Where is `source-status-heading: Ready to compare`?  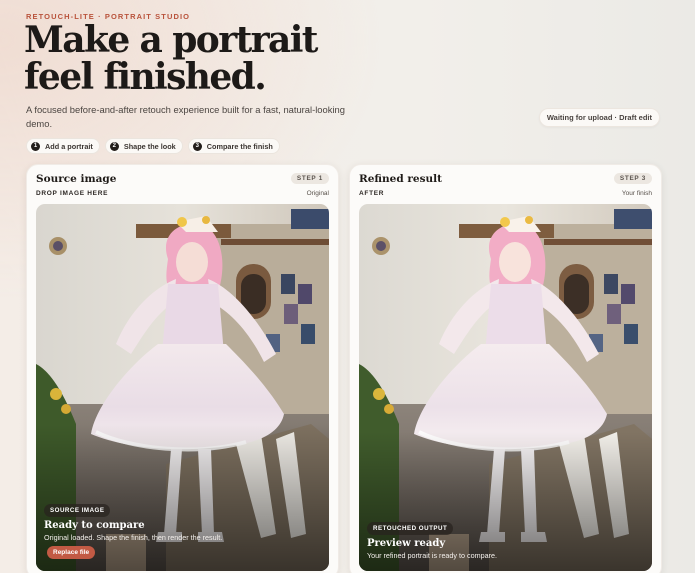 source-status-heading: Ready to compare is located at coordinates (94, 525).